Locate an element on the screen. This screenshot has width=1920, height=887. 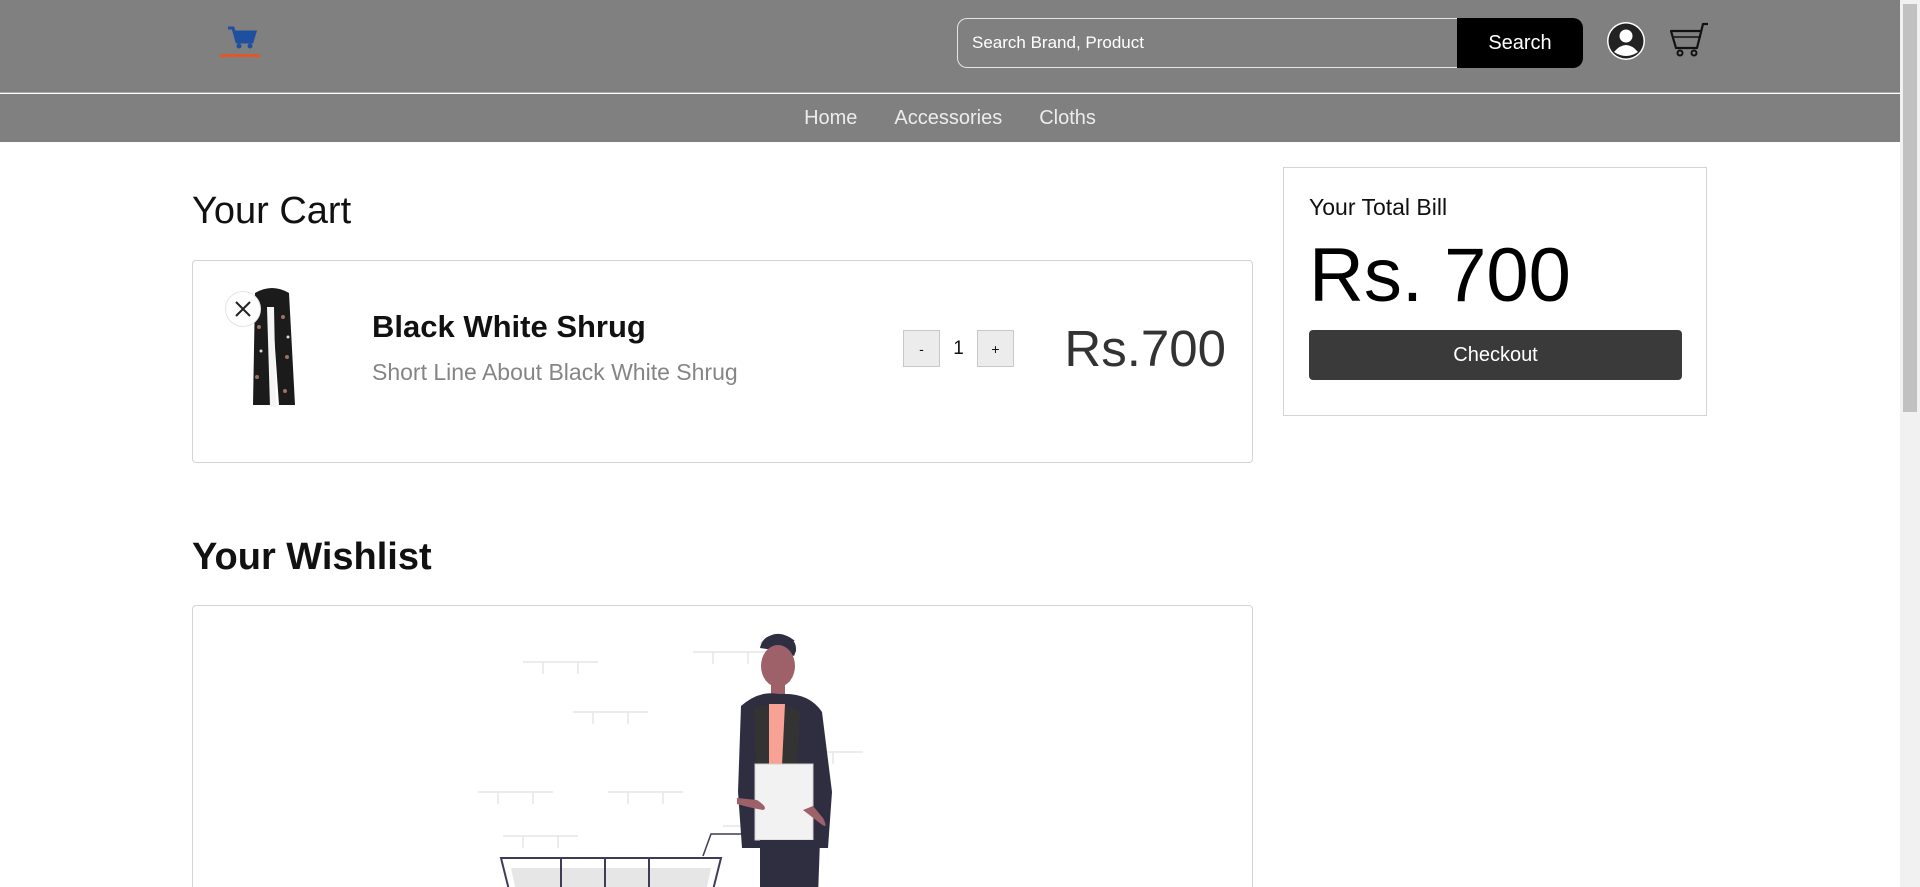
main-nav: Home Accessories Cloths is located at coordinates (950, 118).